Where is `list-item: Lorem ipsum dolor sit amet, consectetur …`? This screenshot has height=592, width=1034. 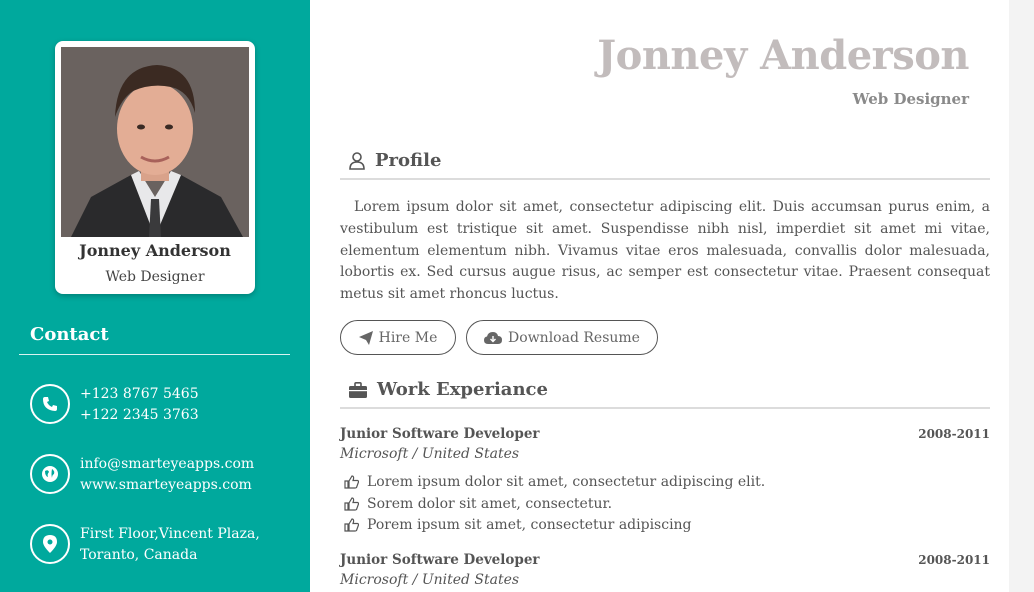 list-item: Lorem ipsum dolor sit amet, consectetur … is located at coordinates (554, 482).